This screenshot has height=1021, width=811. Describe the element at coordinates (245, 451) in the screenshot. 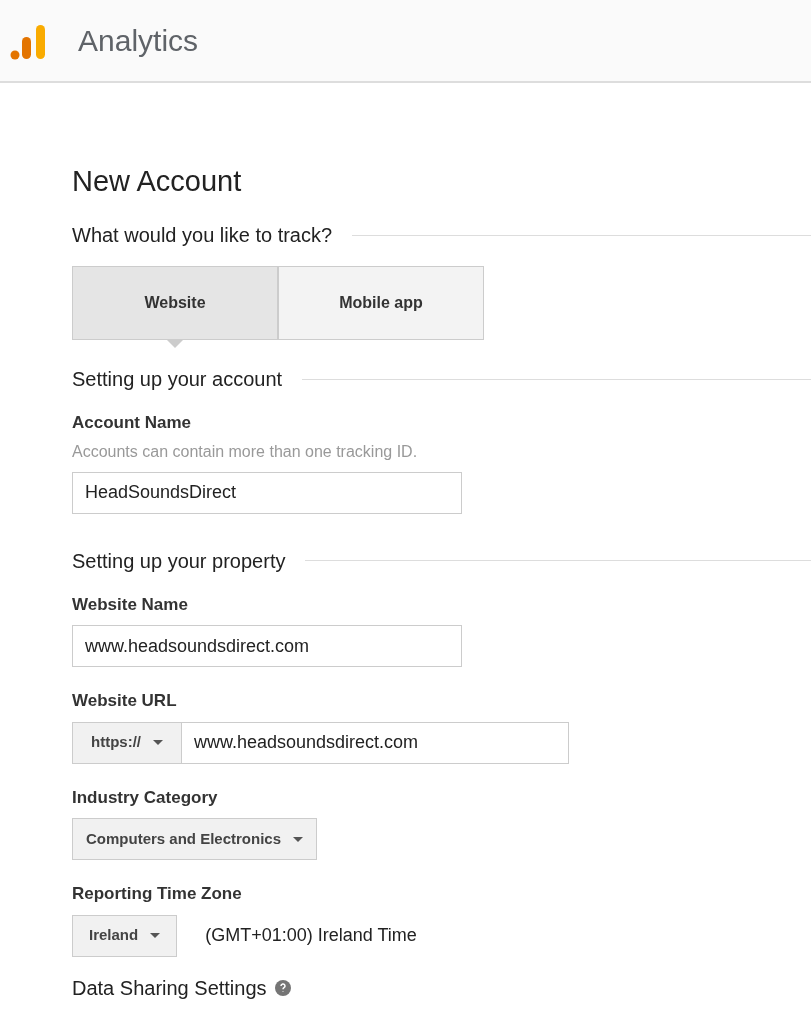

I see `field-hint: Accounts can contain more than one tracking ID.` at that location.